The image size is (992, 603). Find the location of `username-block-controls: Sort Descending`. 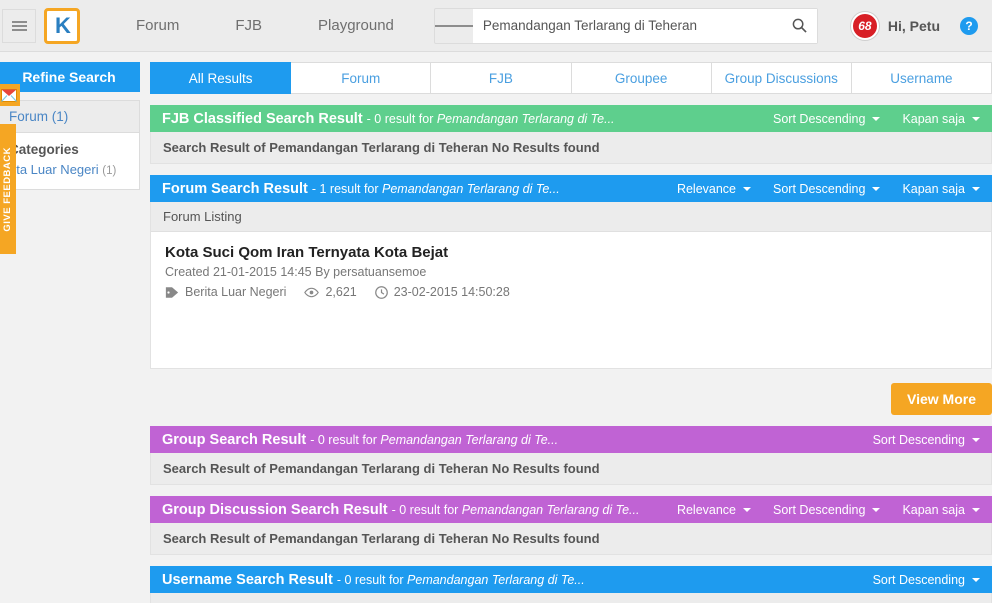

username-block-controls: Sort Descending is located at coordinates (915, 580).